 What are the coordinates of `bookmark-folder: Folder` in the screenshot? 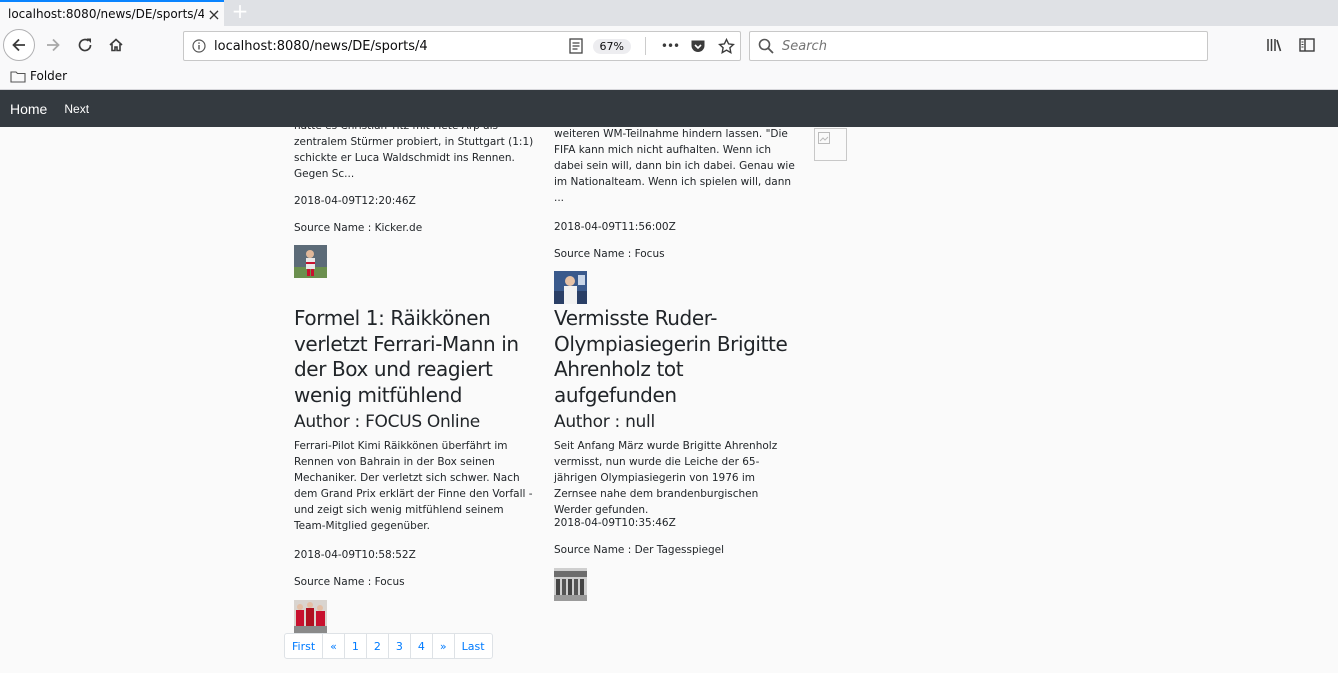 It's located at (38, 76).